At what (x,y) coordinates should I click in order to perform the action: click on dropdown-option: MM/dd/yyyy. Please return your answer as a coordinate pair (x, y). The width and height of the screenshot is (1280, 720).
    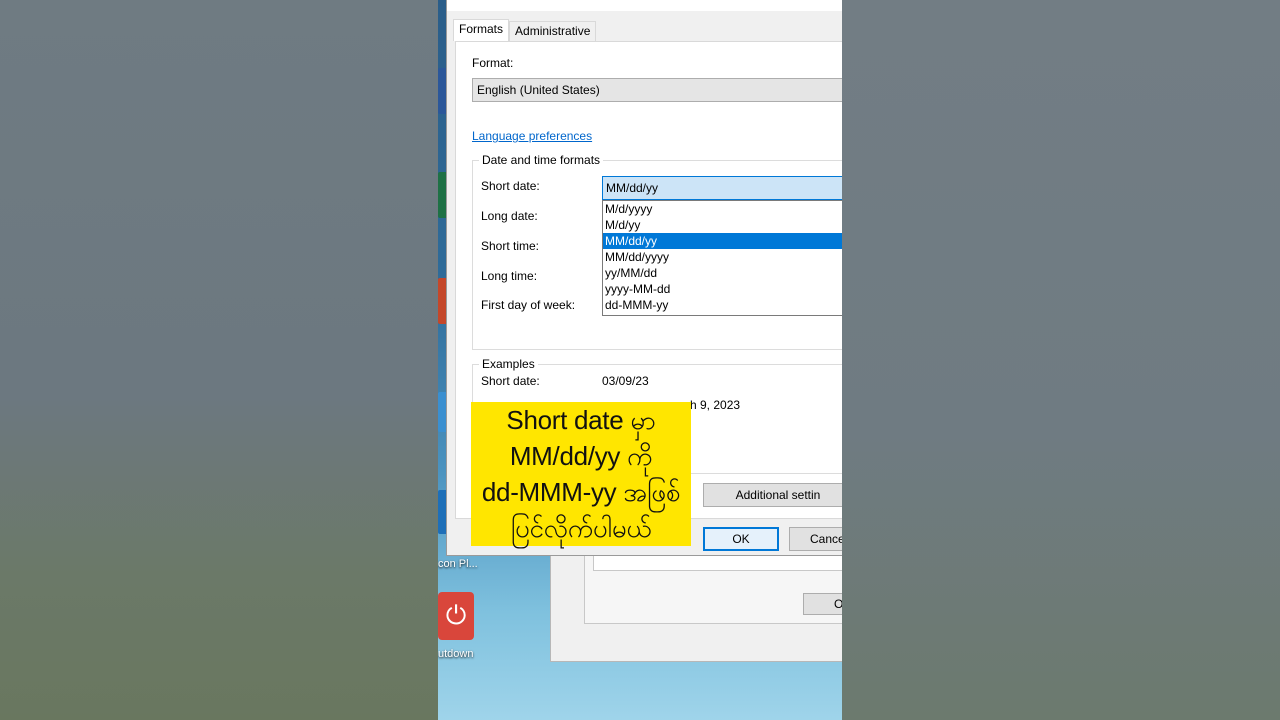
    Looking at the image, I should click on (722, 257).